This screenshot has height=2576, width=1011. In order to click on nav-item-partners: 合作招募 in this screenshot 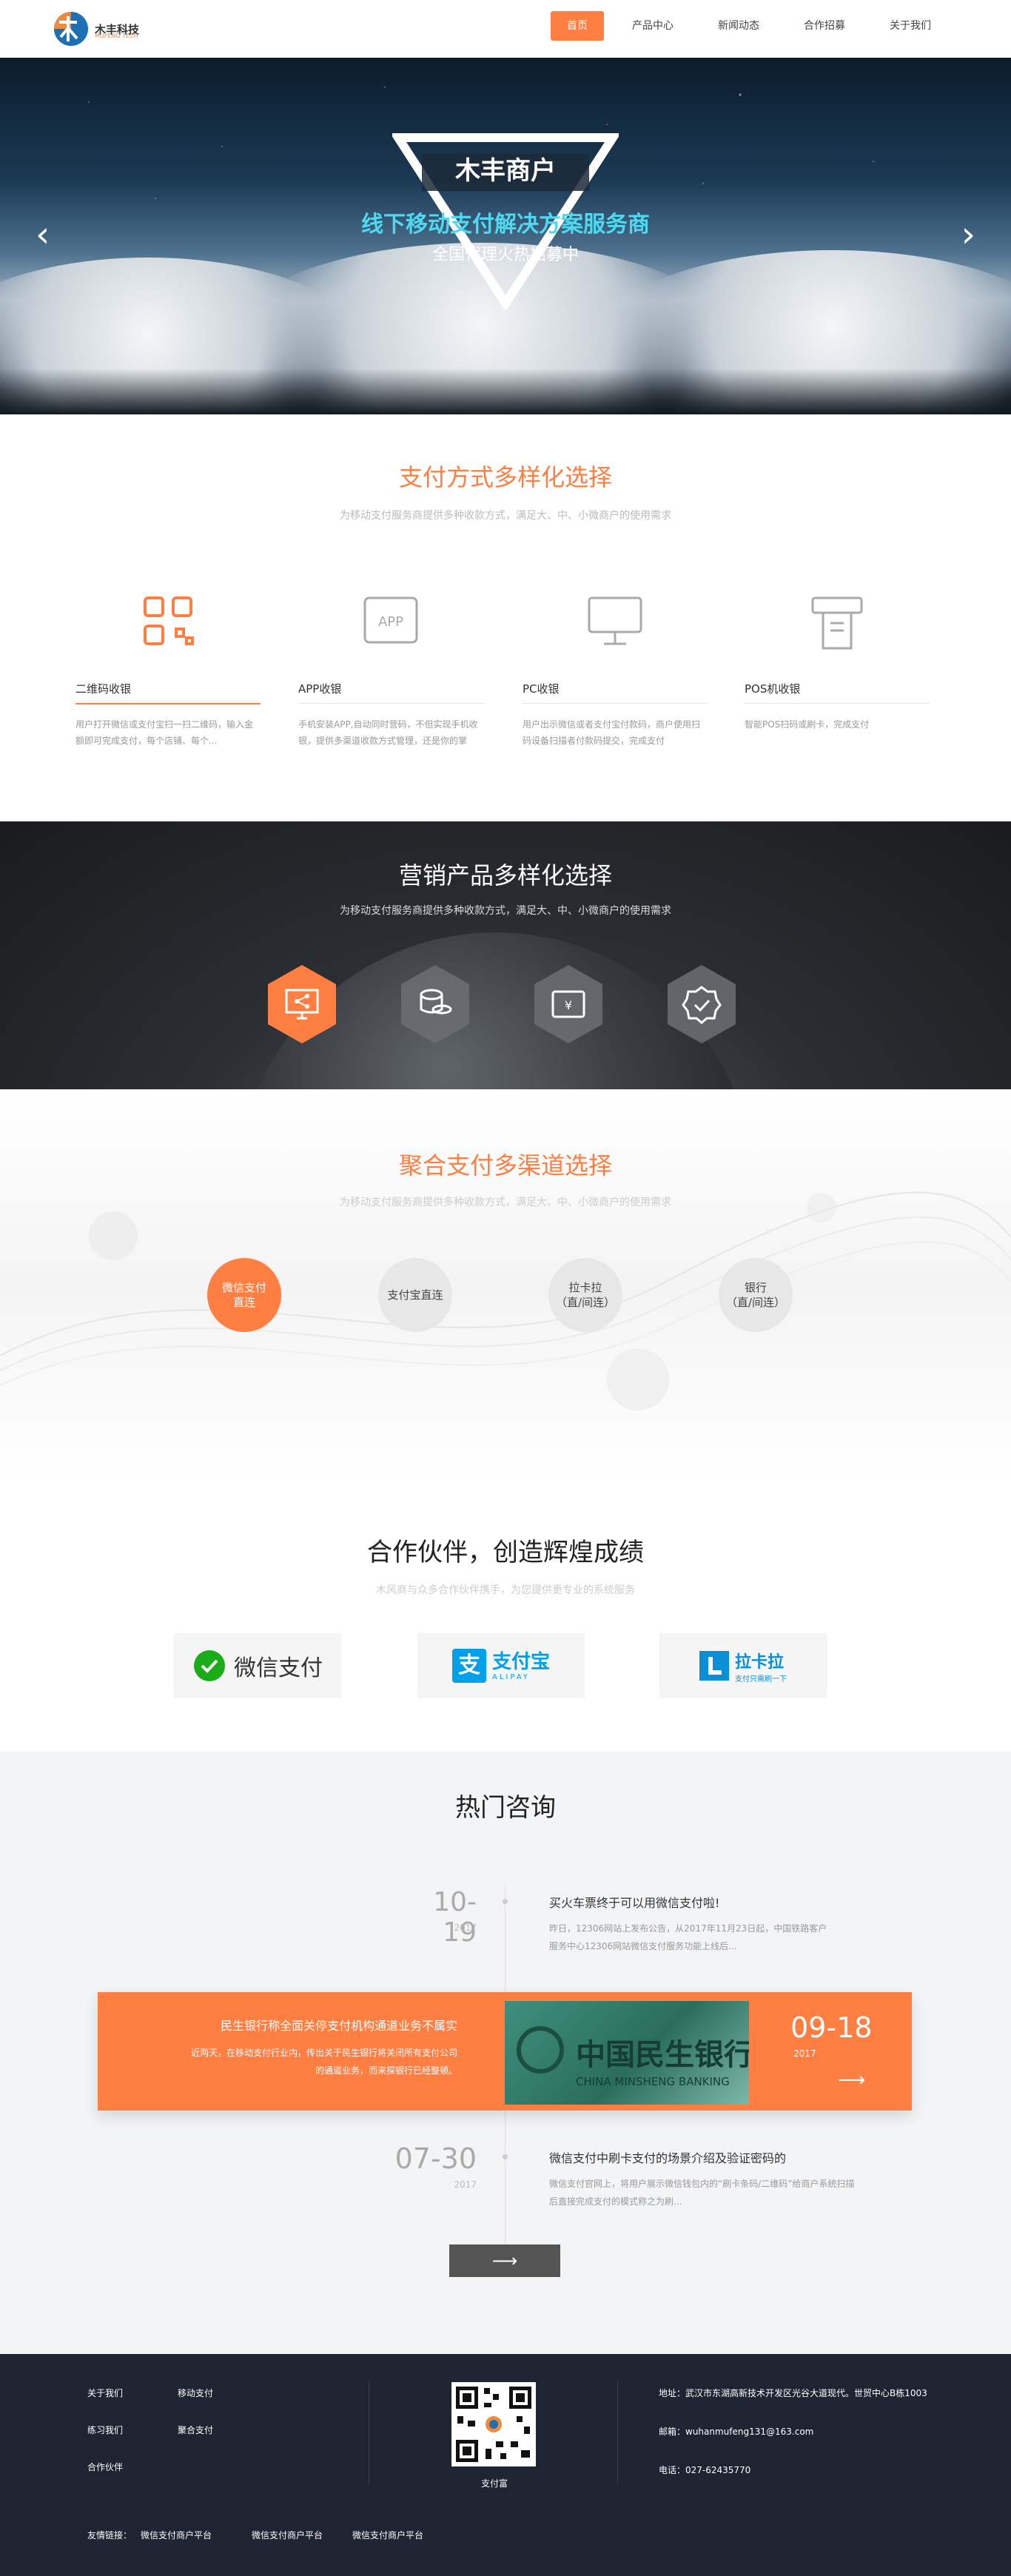, I will do `click(824, 26)`.